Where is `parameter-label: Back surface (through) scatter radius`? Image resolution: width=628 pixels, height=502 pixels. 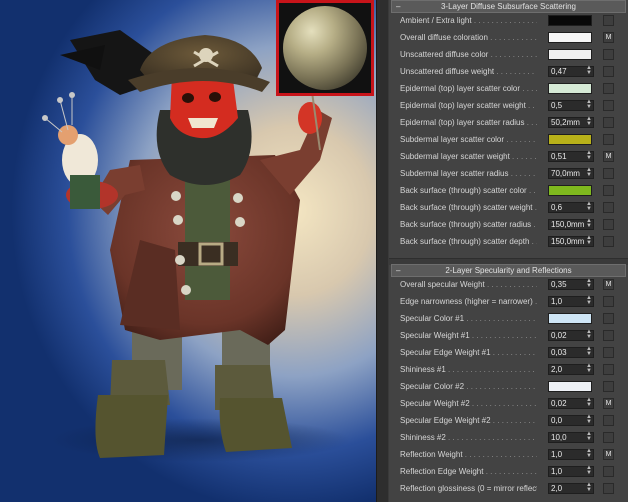
parameter-label: Back surface (through) scatter radius is located at coordinates (468, 224).